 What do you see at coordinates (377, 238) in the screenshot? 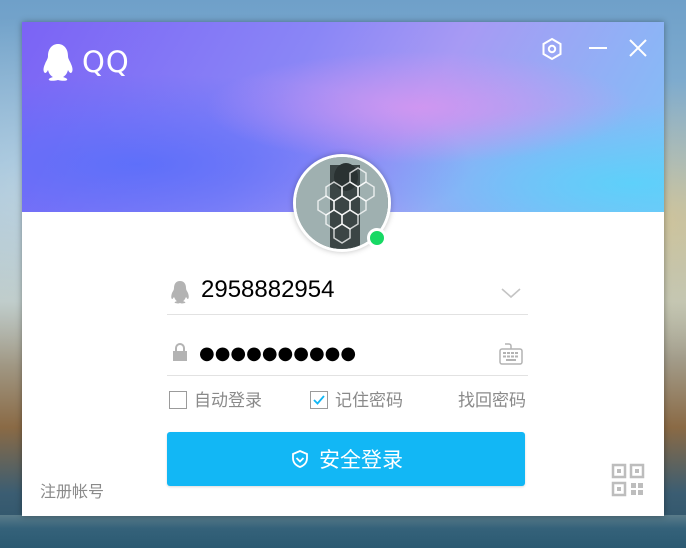
I see `online-status-indicator` at bounding box center [377, 238].